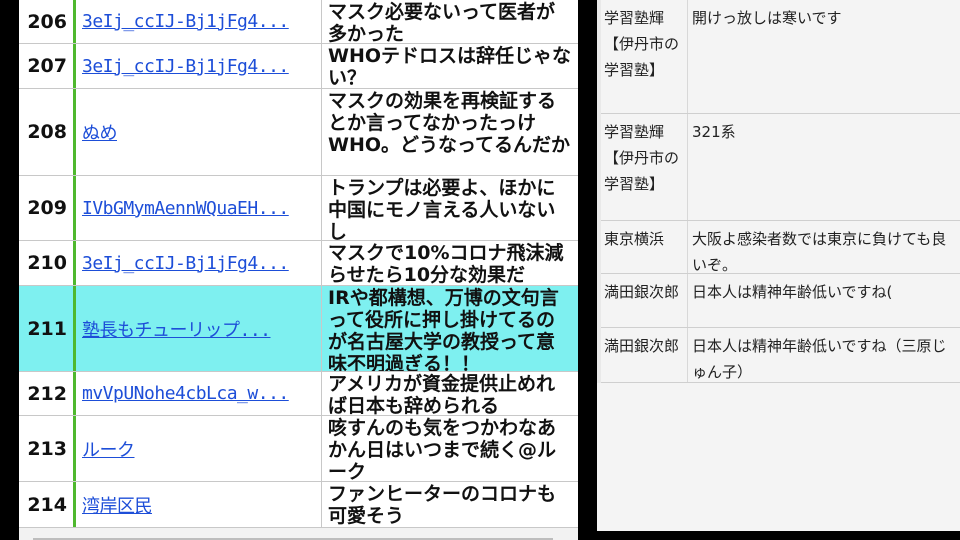  Describe the element at coordinates (821, 355) in the screenshot. I see `chat-text: 日本人は精神年齢低いですね（三原じゅん子）` at that location.